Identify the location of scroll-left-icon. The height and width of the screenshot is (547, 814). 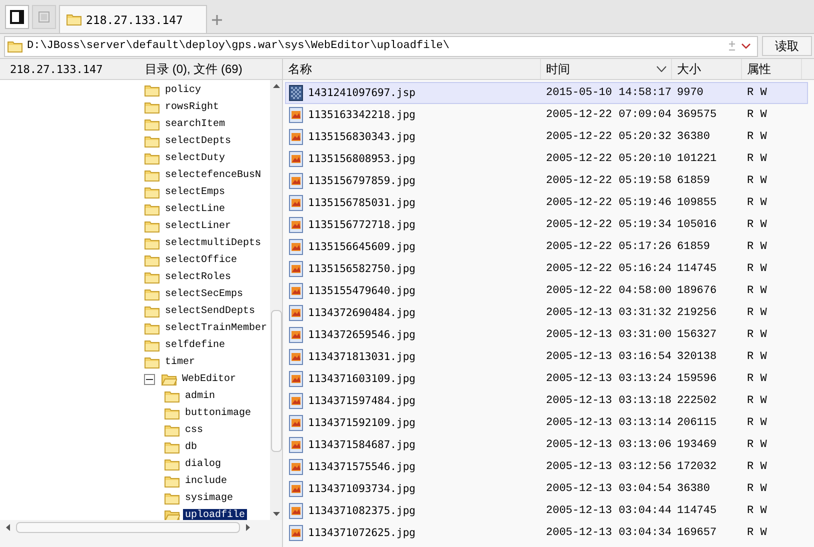
(8, 527).